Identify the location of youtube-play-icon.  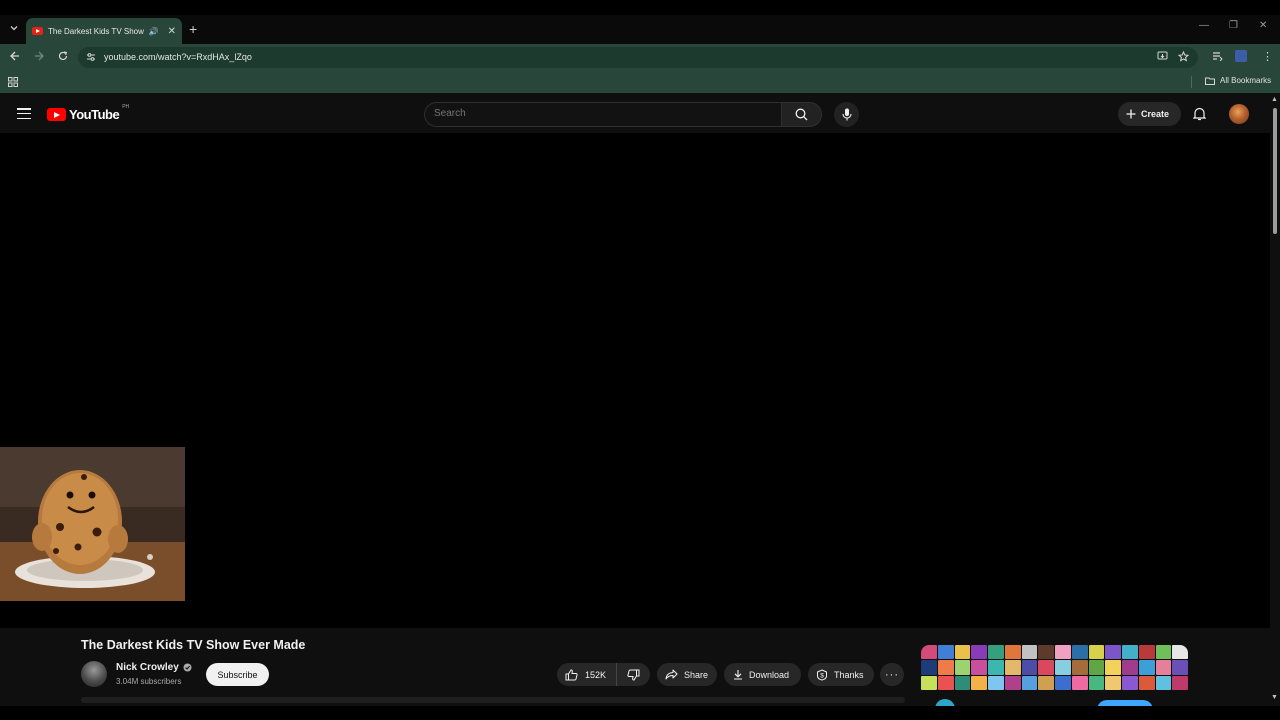
(56, 114).